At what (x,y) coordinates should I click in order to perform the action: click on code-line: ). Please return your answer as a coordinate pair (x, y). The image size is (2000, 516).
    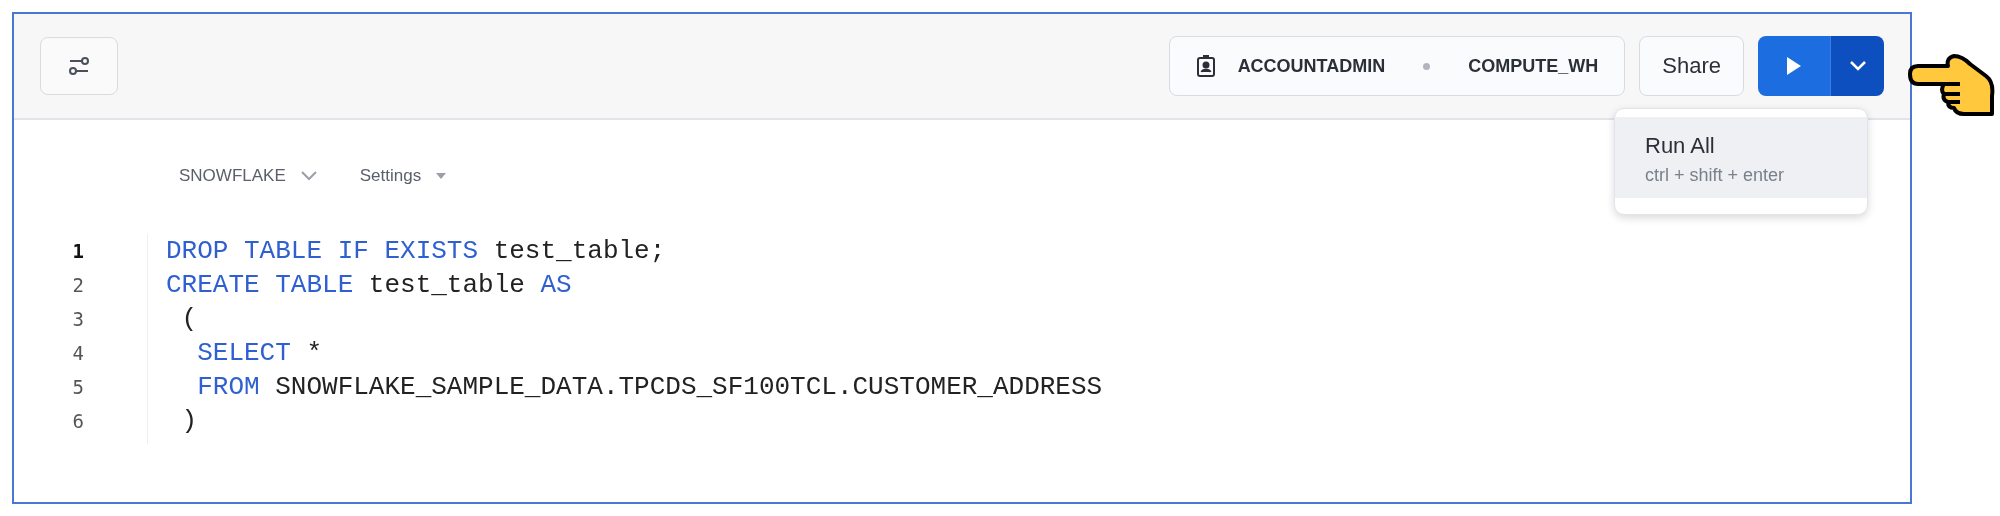
    Looking at the image, I should click on (189, 421).